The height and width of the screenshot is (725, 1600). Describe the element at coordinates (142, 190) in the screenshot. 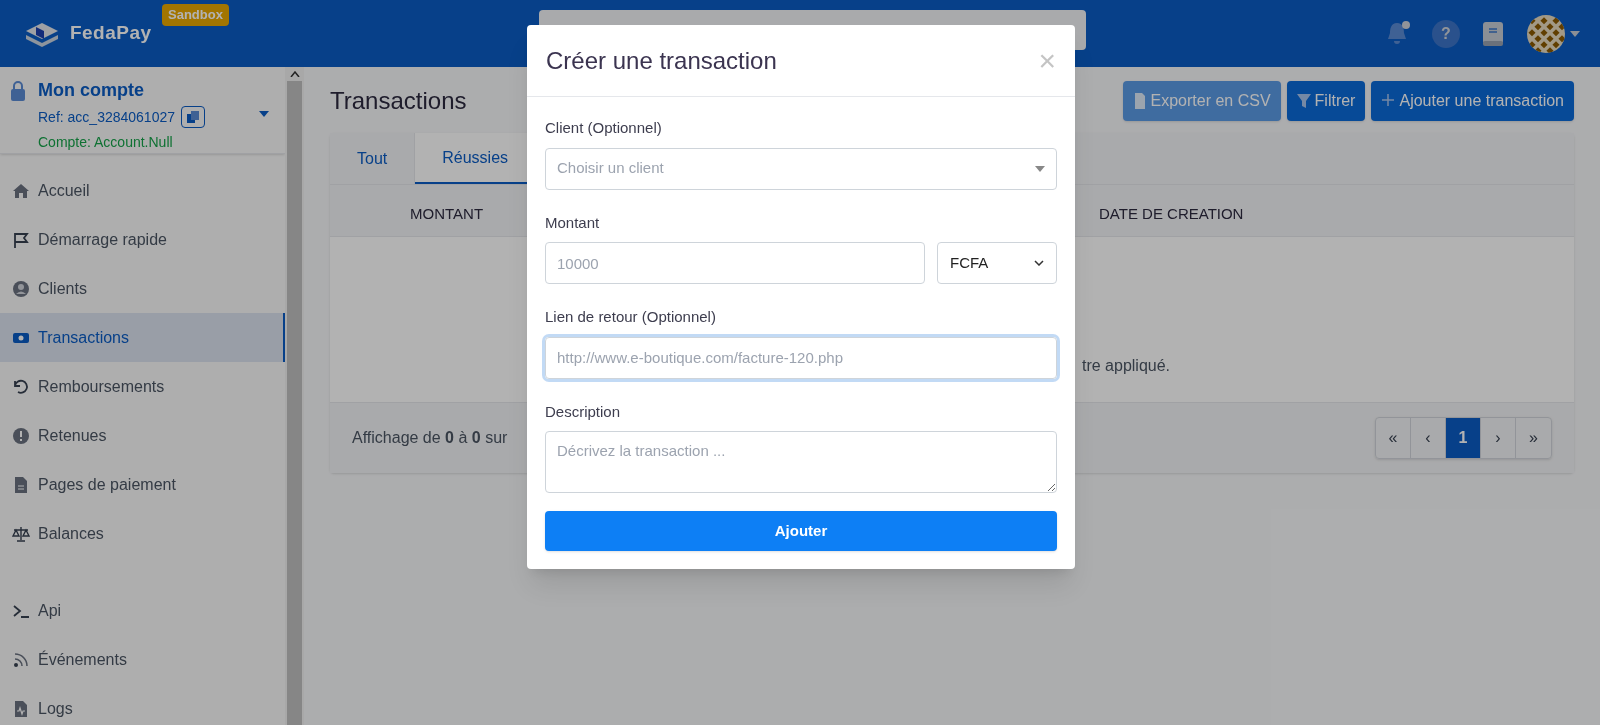

I see `sidebar-item: Accueil` at that location.